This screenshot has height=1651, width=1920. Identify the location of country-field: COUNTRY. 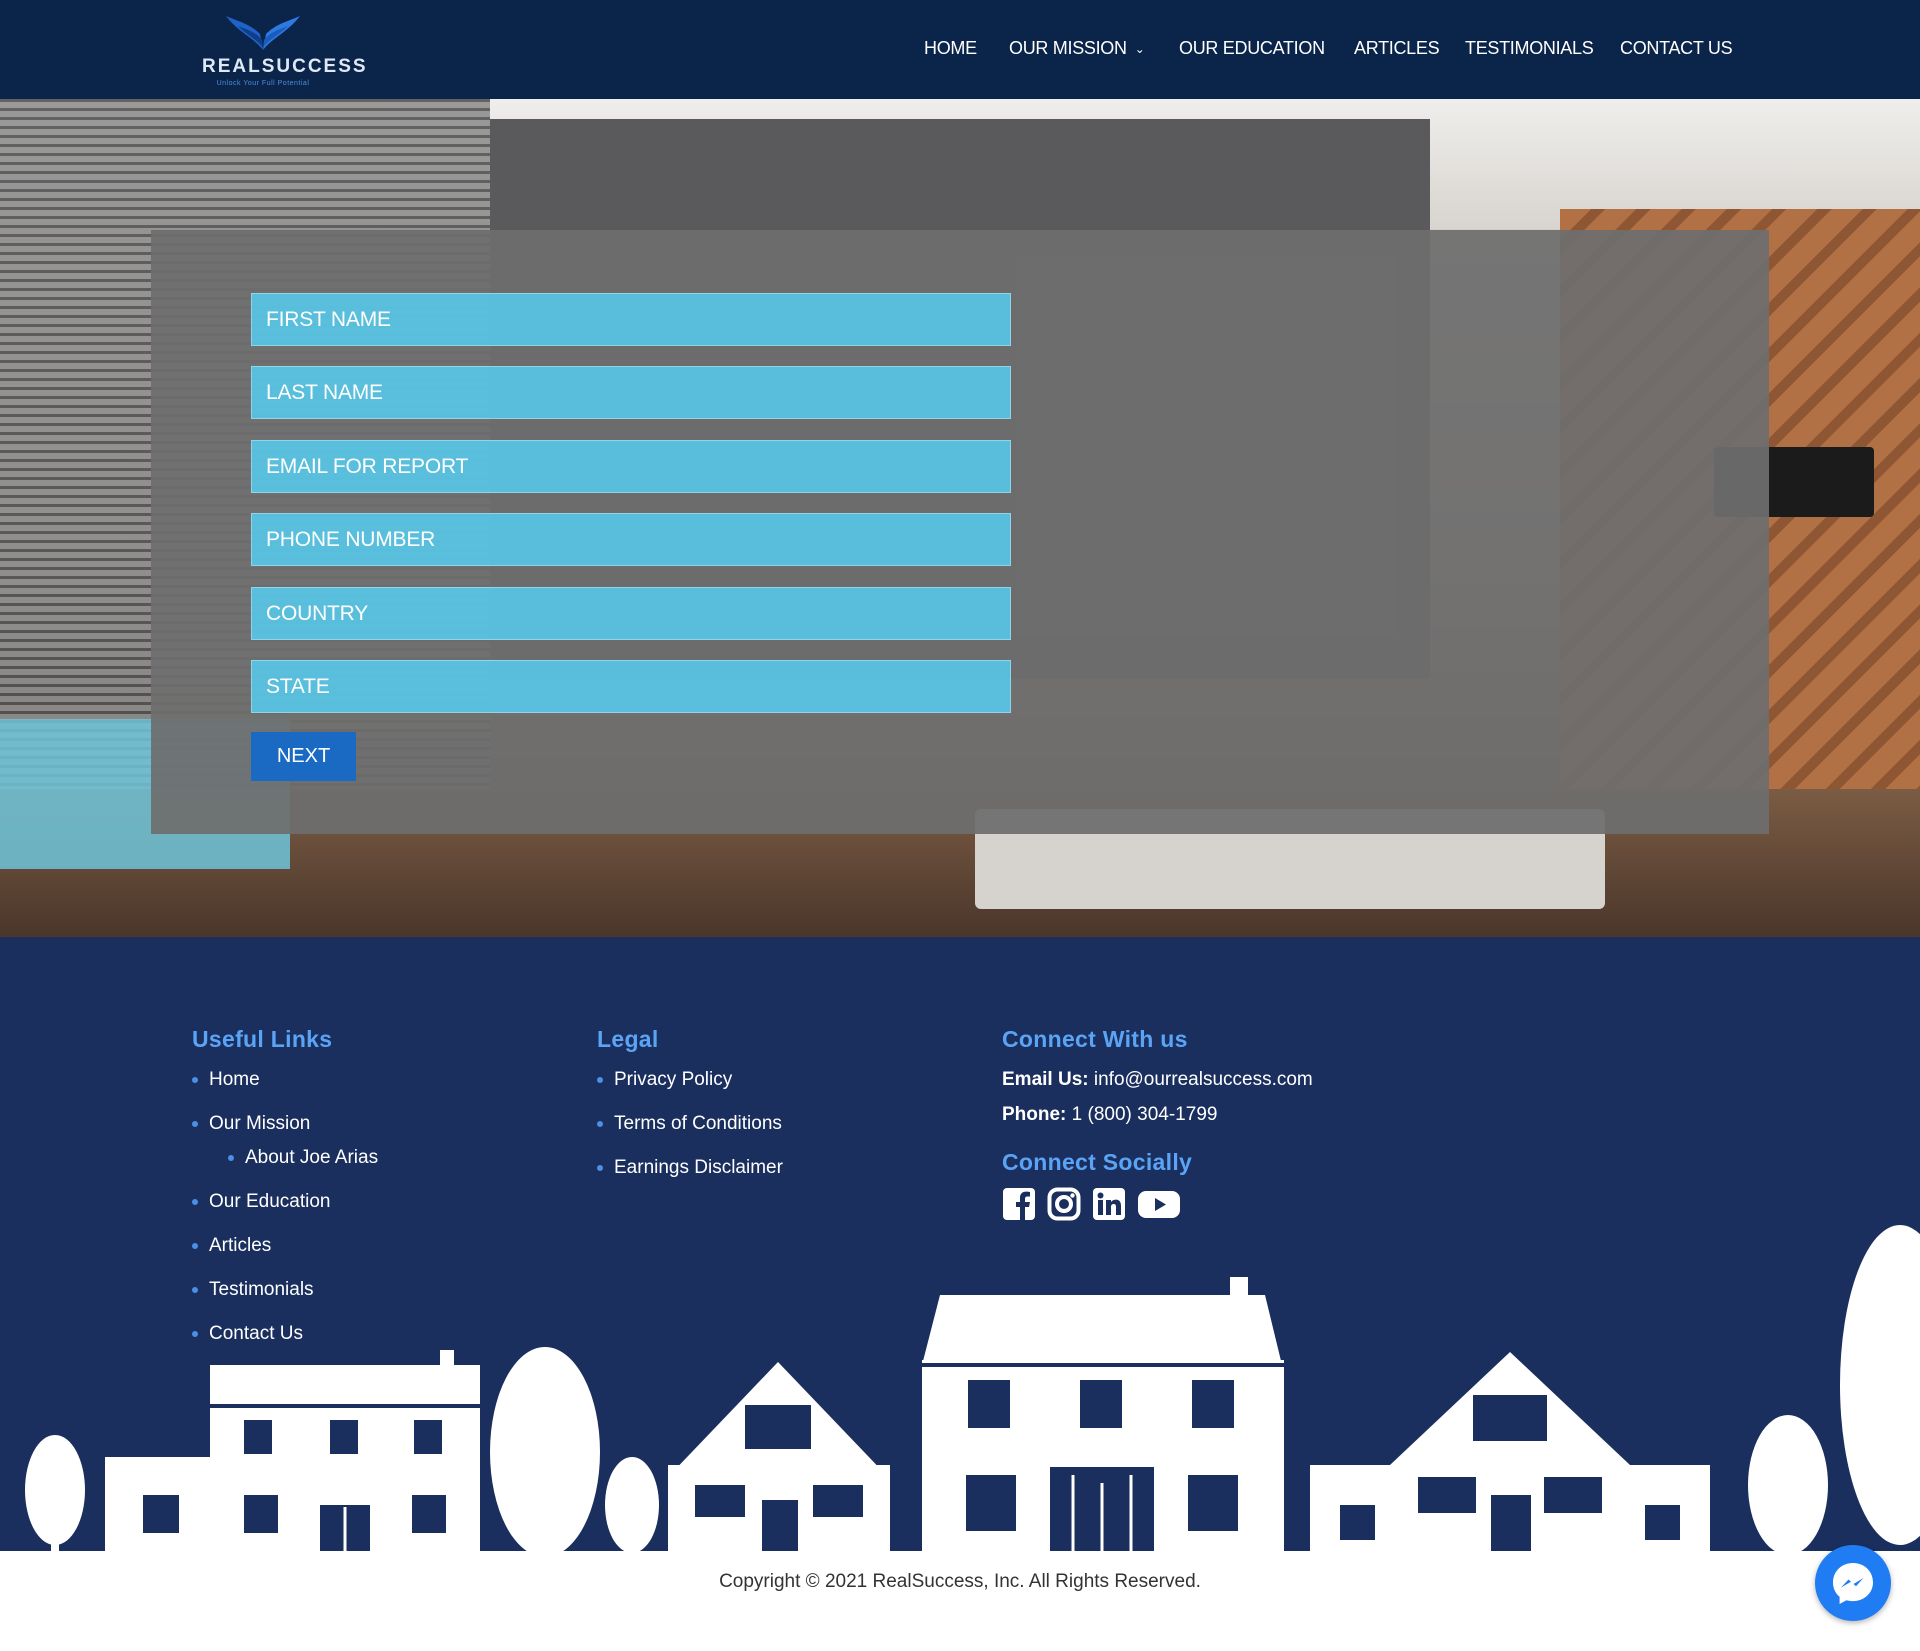
(631, 613).